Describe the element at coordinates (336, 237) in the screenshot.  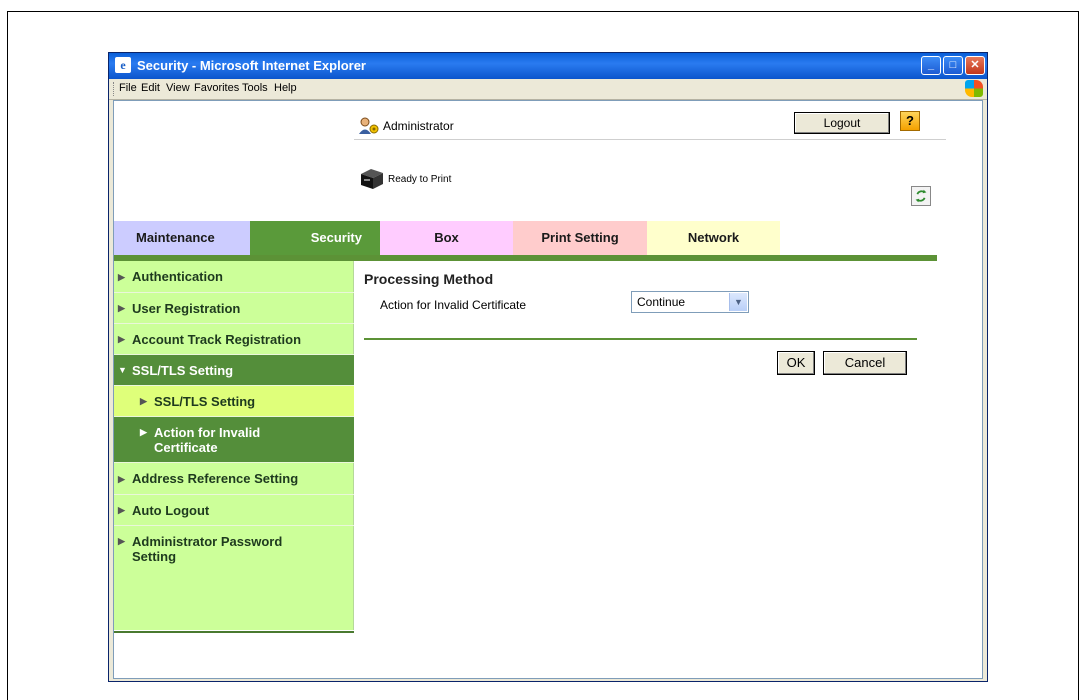
I see `tab-label: Security` at that location.